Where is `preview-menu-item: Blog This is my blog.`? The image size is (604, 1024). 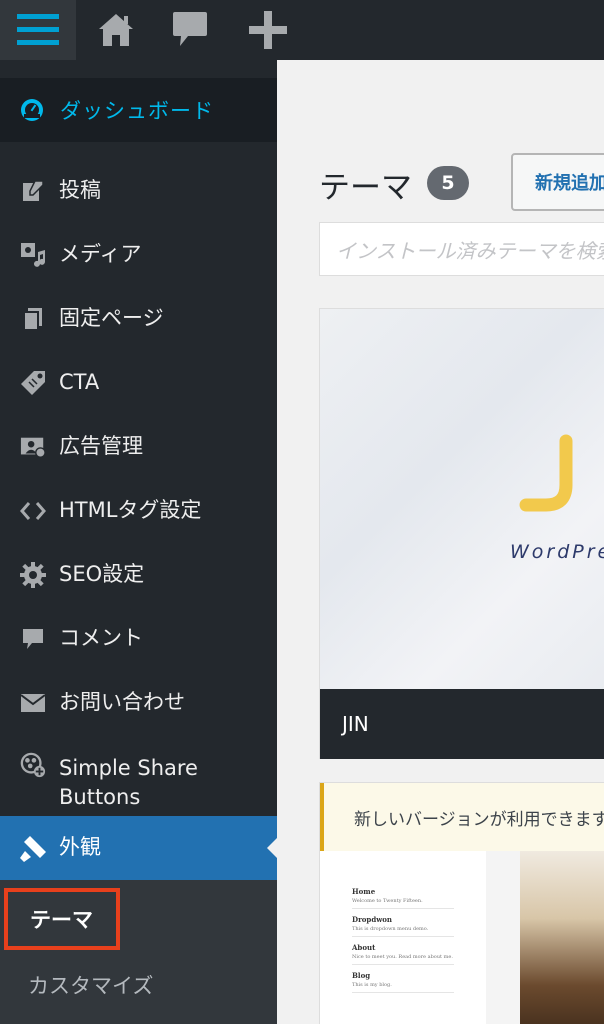 preview-menu-item: Blog This is my blog. is located at coordinates (403, 982).